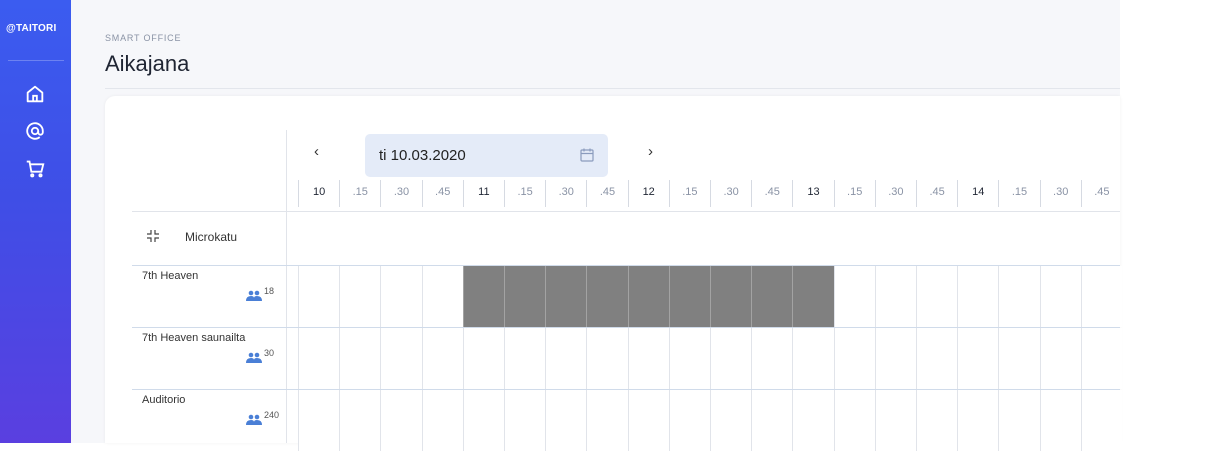 The image size is (1209, 451). What do you see at coordinates (812, 193) in the screenshot?
I see `time-tick: 13` at bounding box center [812, 193].